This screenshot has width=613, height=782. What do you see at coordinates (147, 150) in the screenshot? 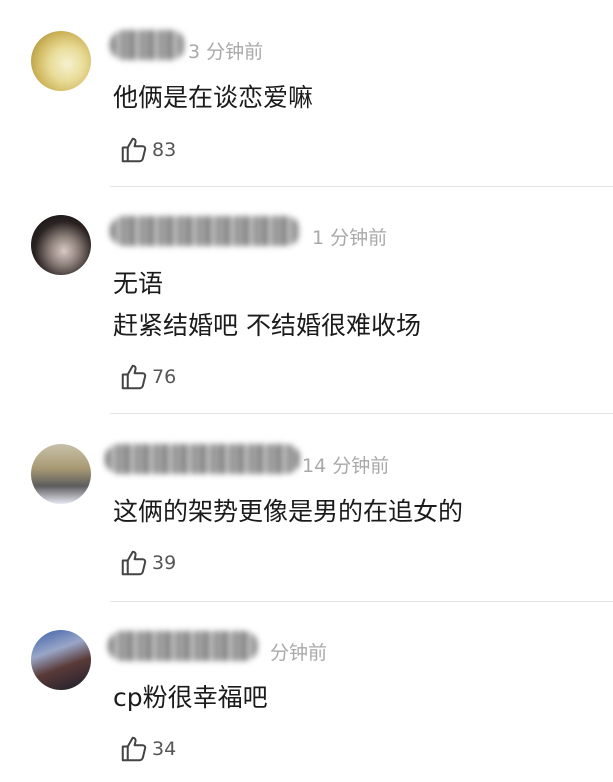
I see `like-button: 83` at bounding box center [147, 150].